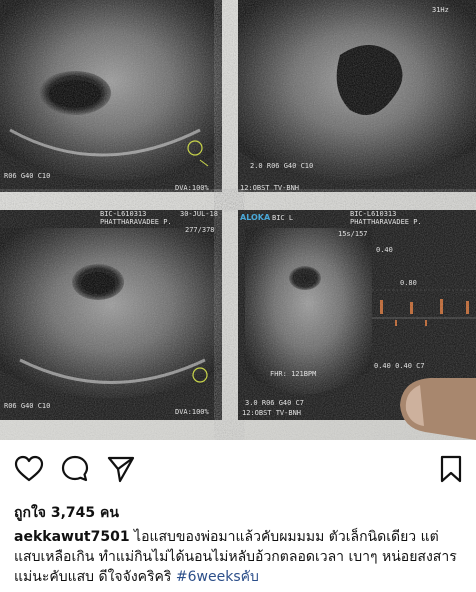 The image size is (476, 592). I want to click on svg-text: 0.40, so click(384, 250).